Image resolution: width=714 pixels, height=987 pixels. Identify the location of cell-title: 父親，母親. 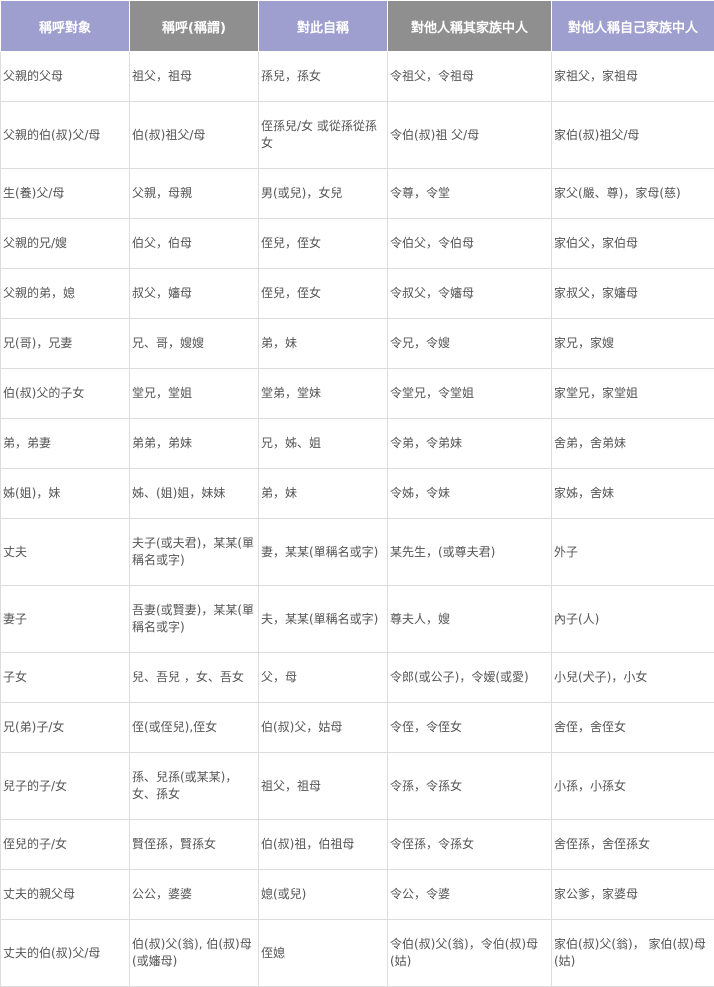
(194, 194).